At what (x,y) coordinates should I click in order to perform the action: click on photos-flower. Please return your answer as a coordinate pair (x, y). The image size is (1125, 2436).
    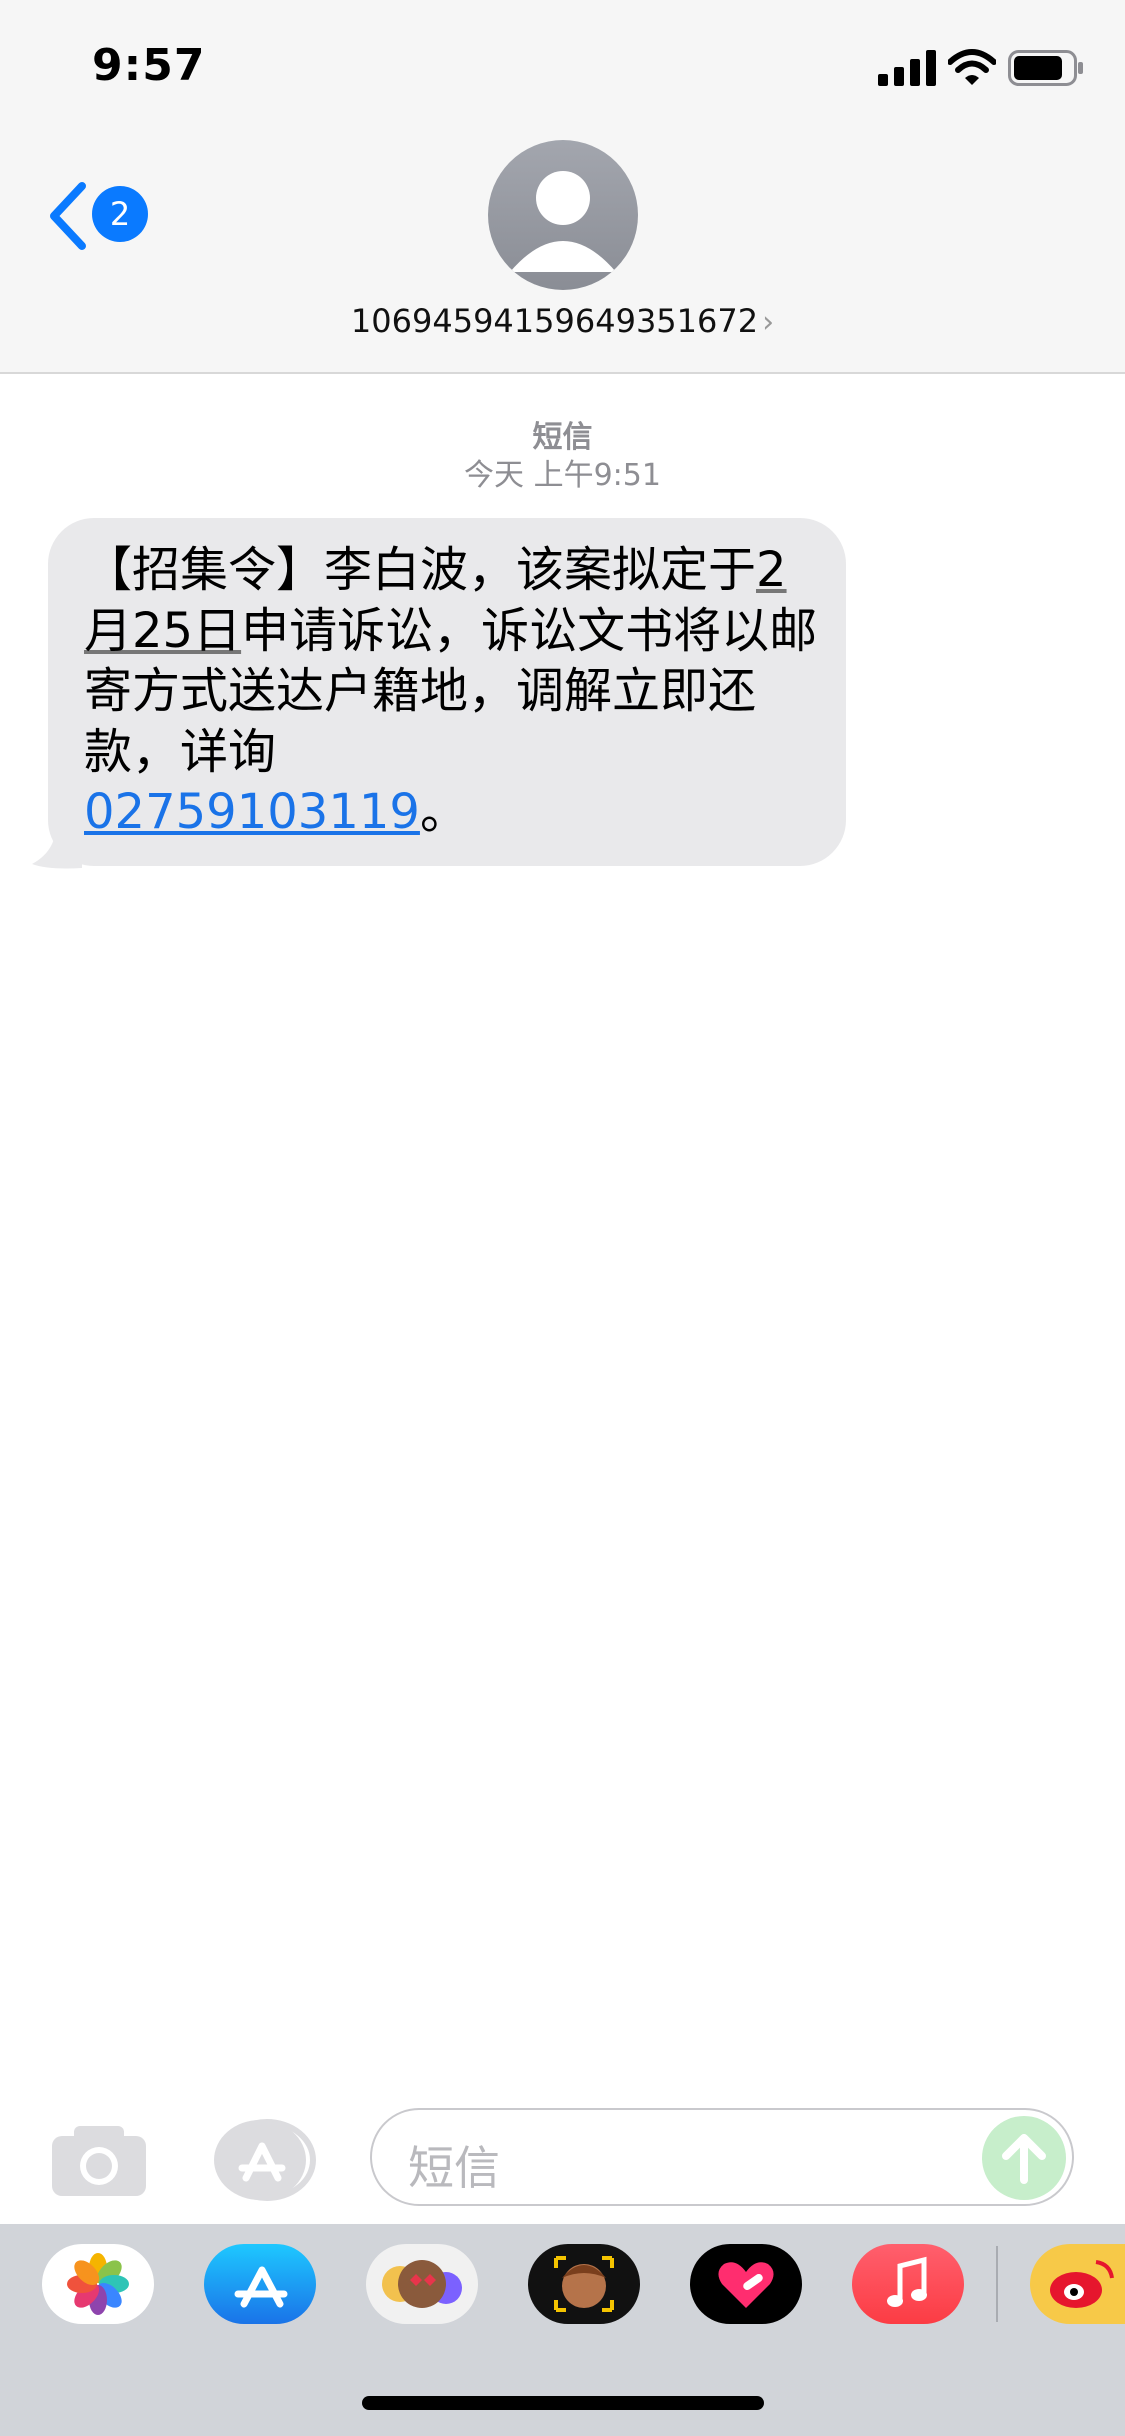
    Looking at the image, I should click on (98, 2284).